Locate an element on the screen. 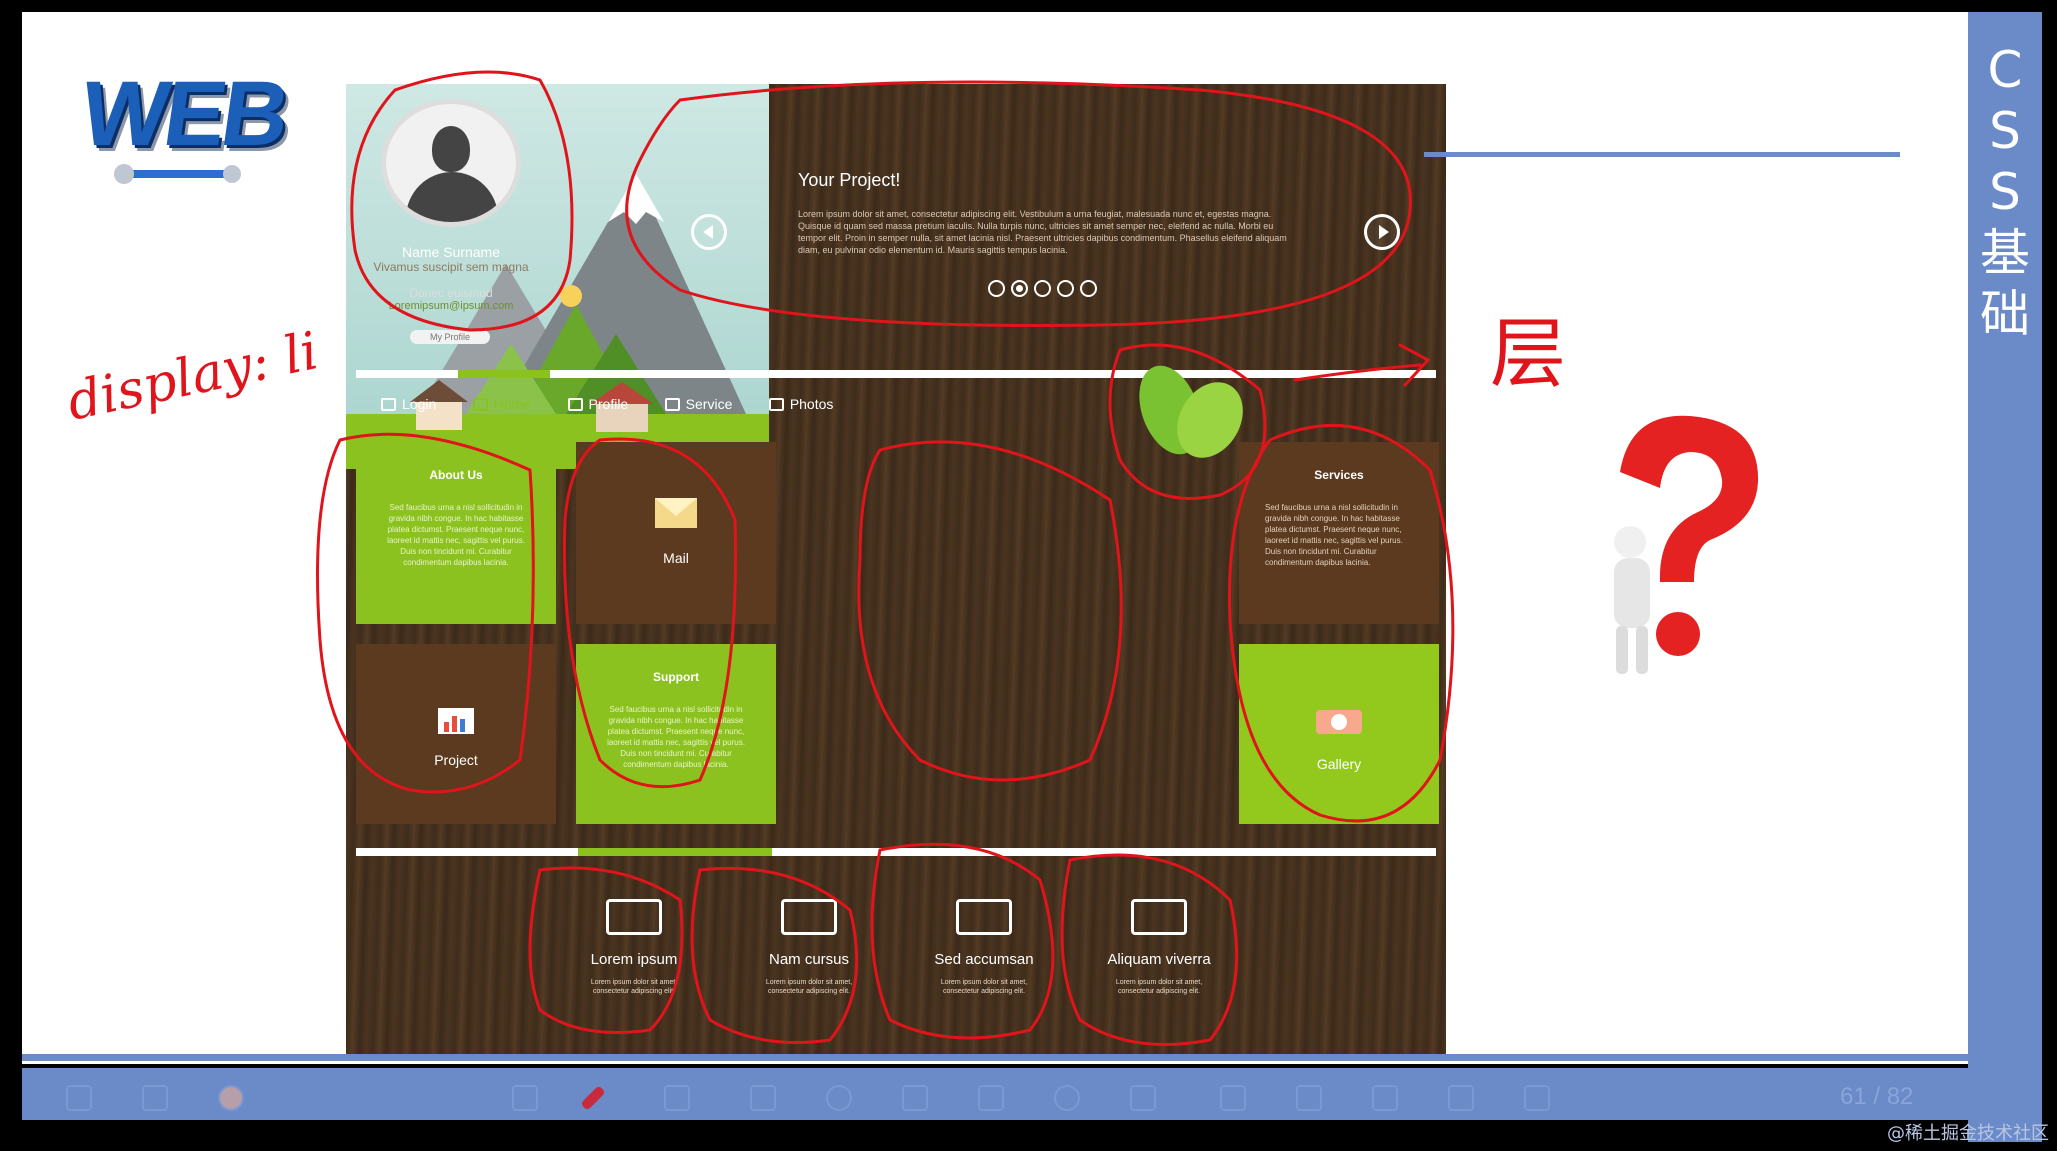  home-icon is located at coordinates (480, 404).